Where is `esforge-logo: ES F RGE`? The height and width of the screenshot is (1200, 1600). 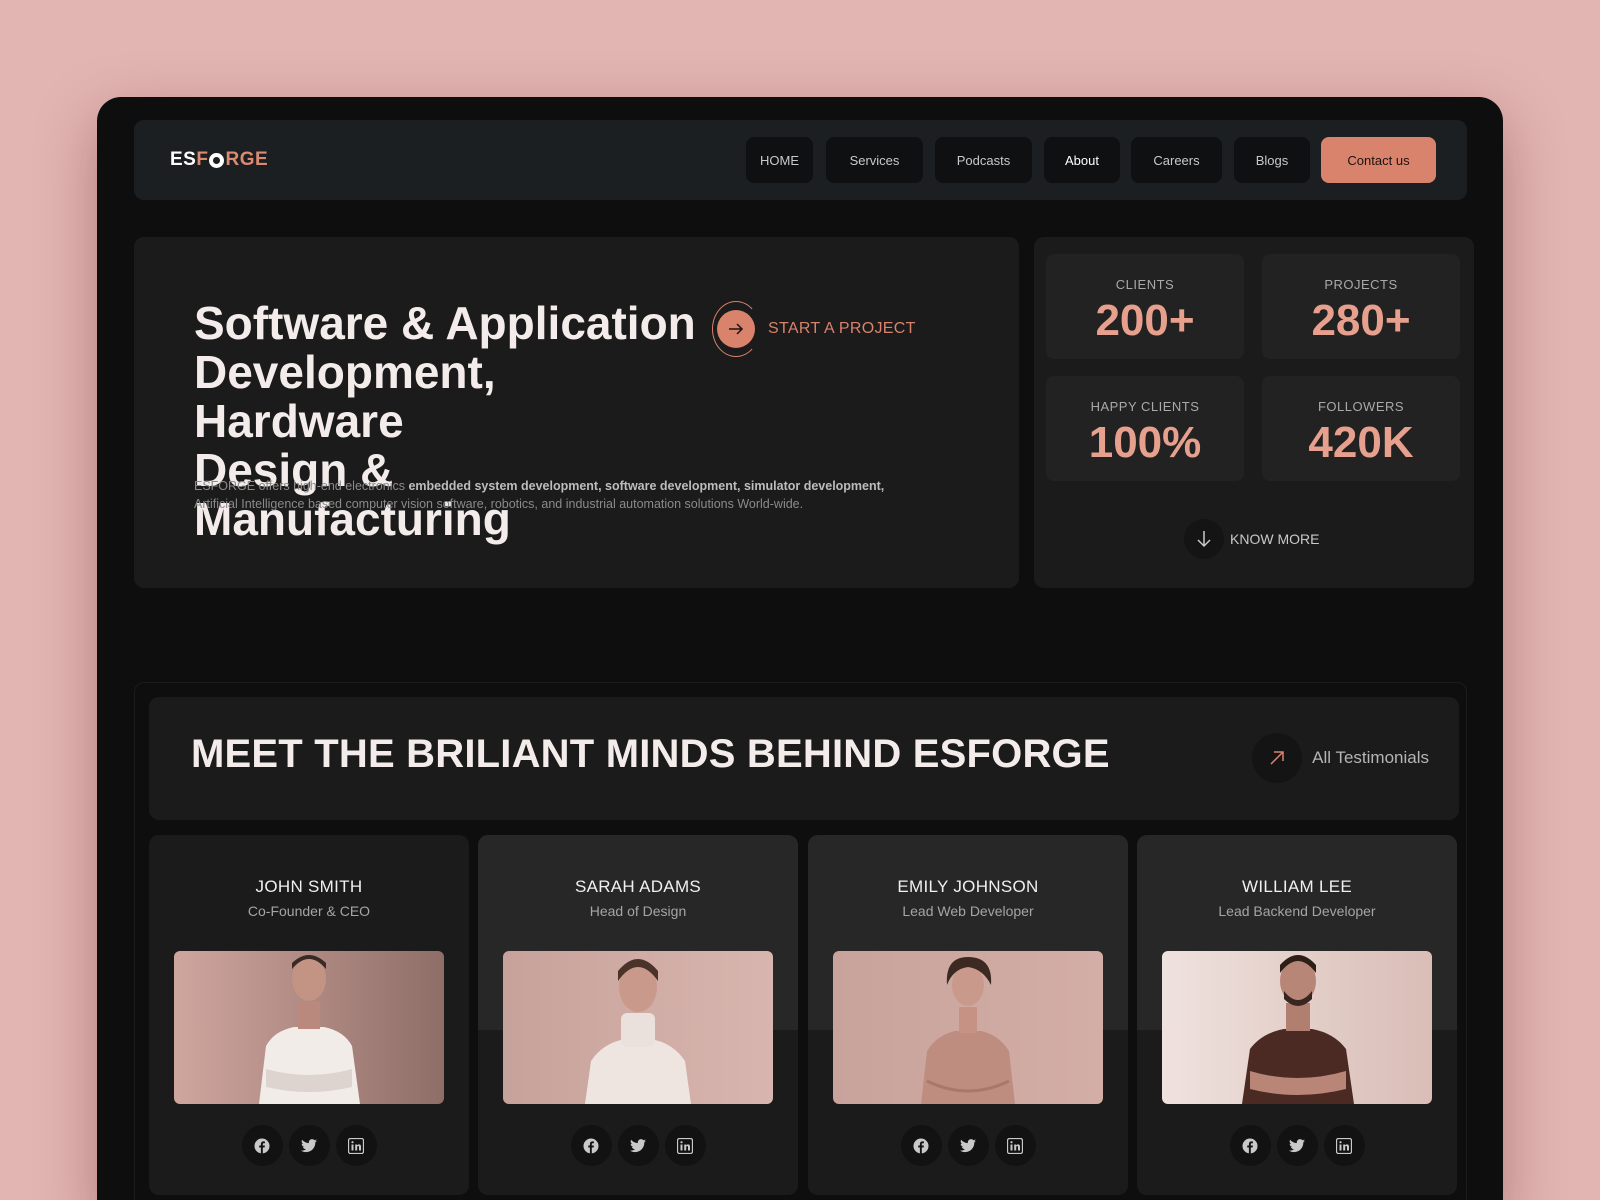
esforge-logo: ES F RGE is located at coordinates (219, 160).